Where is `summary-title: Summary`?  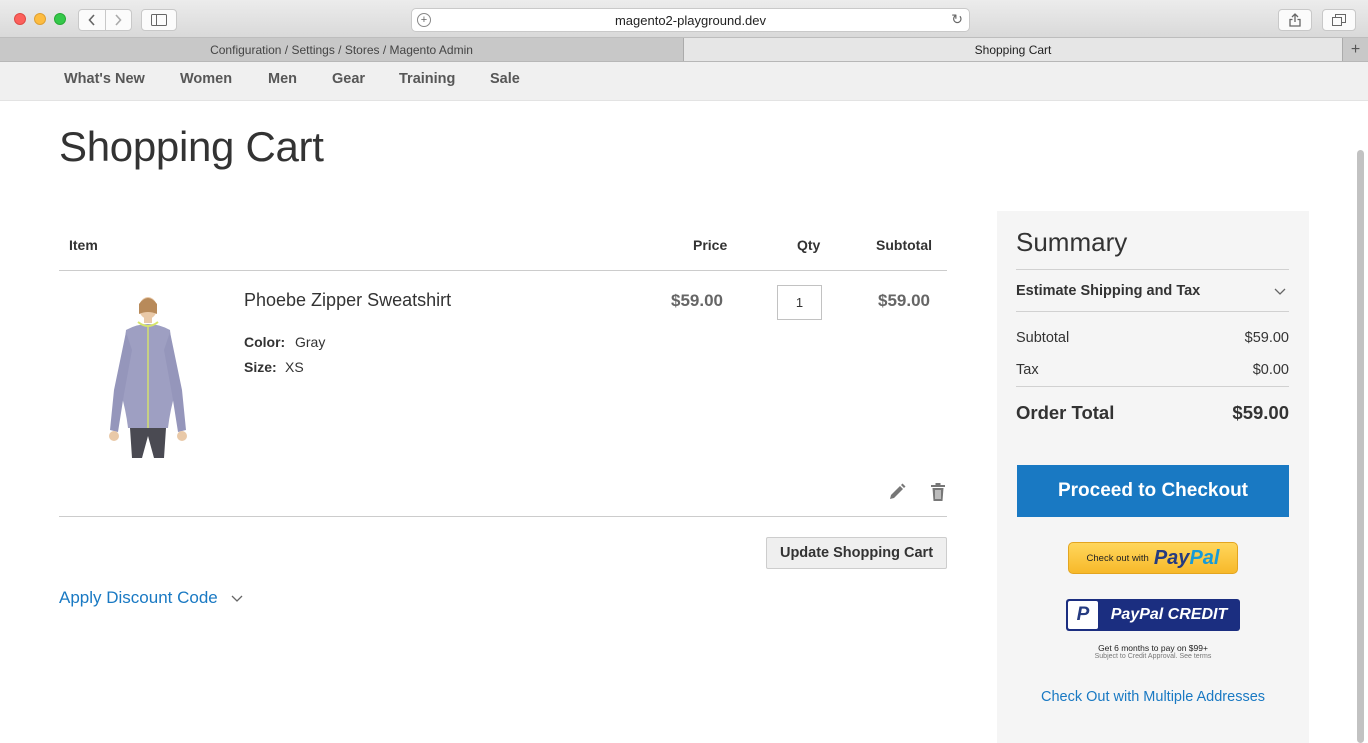
summary-title: Summary is located at coordinates (1072, 242).